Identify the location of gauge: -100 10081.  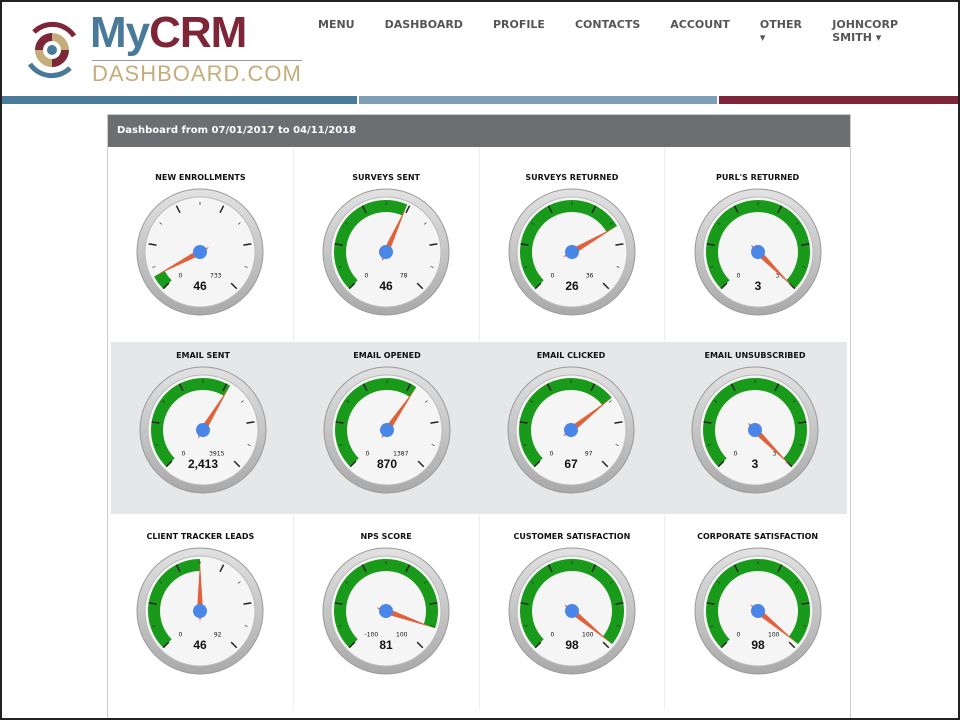
(386, 611).